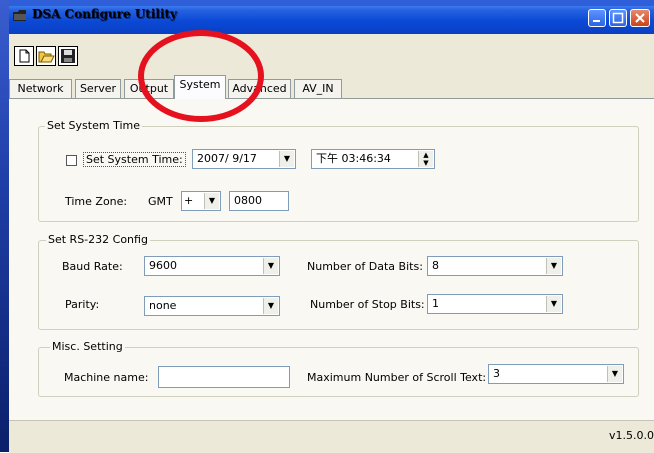 The image size is (654, 453). I want to click on date-value: 2007/ 9/17, so click(227, 158).